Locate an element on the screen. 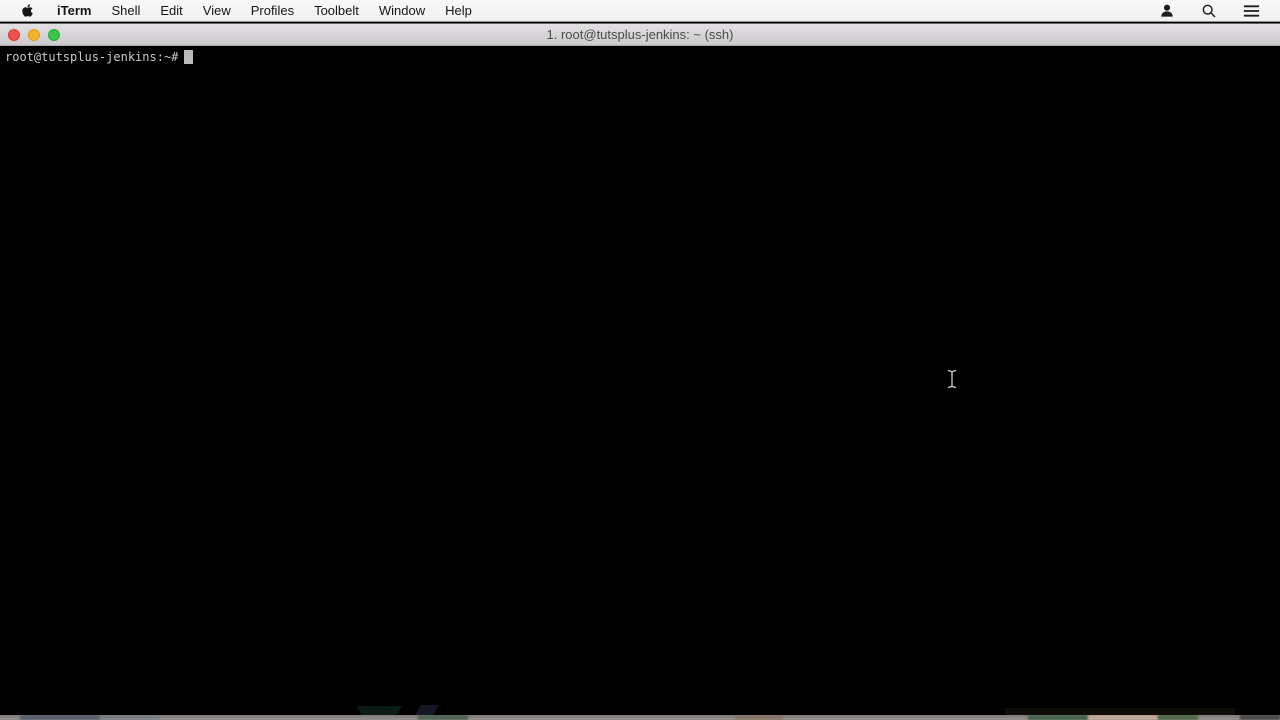  menu-item-edit: Edit is located at coordinates (171, 10).